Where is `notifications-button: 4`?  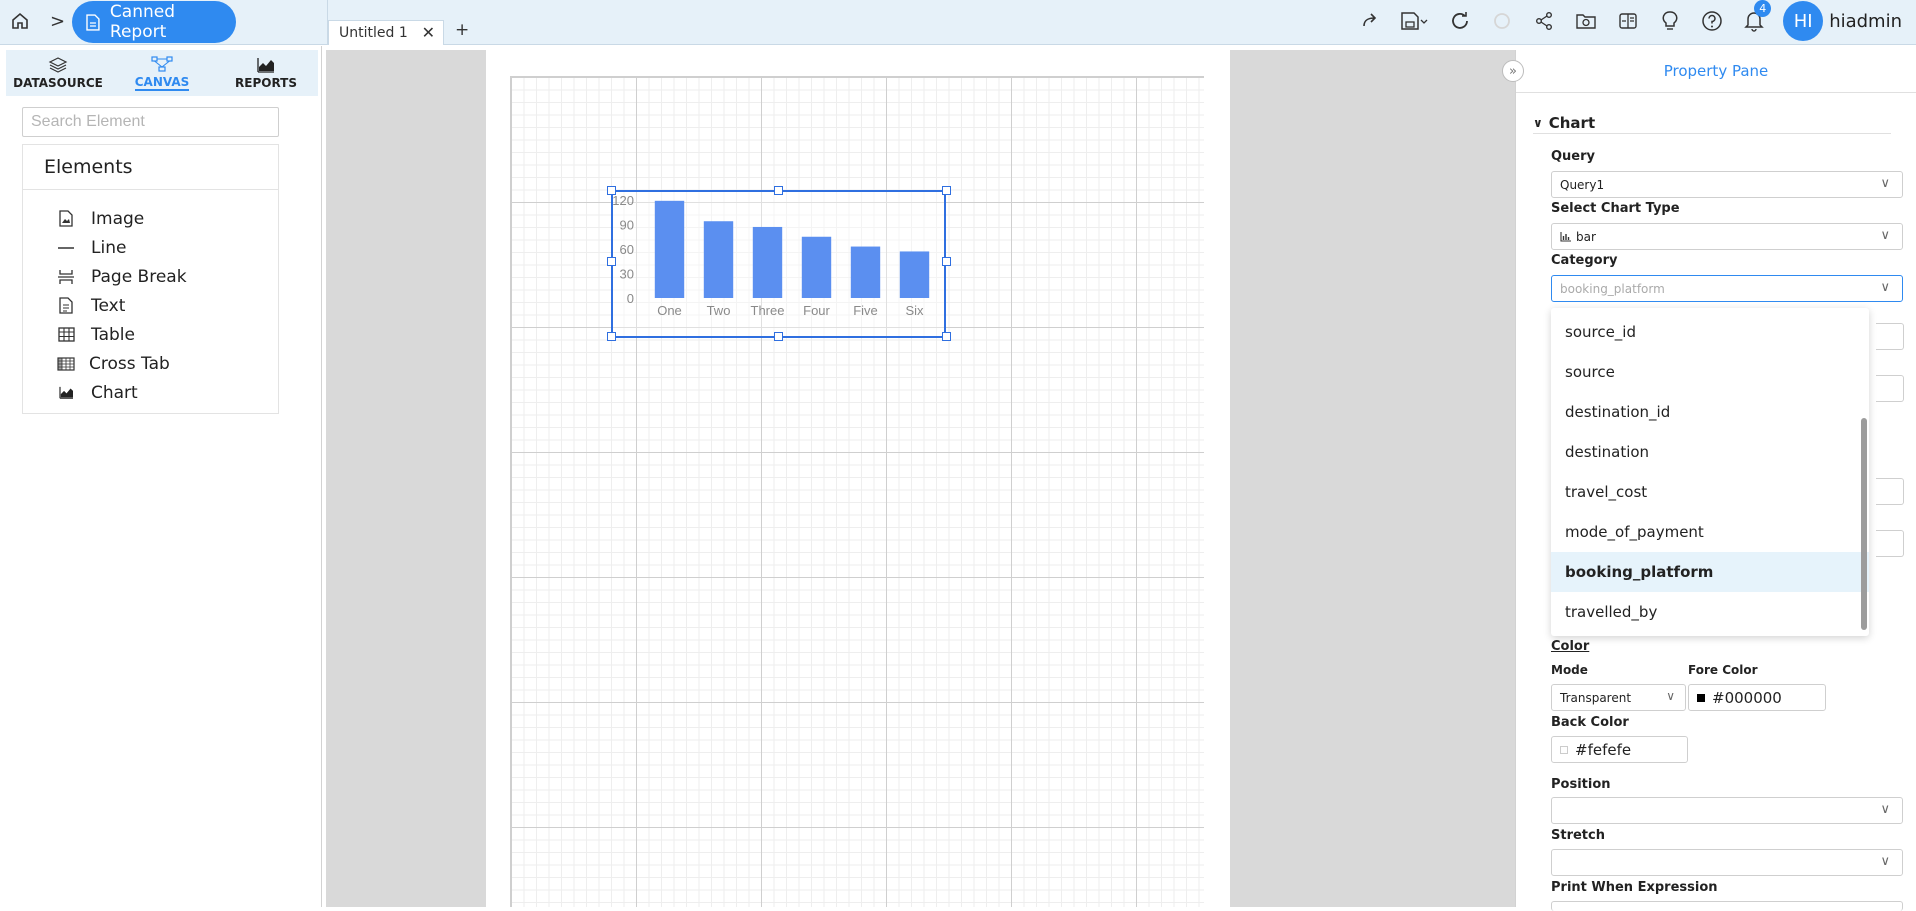 notifications-button: 4 is located at coordinates (1754, 21).